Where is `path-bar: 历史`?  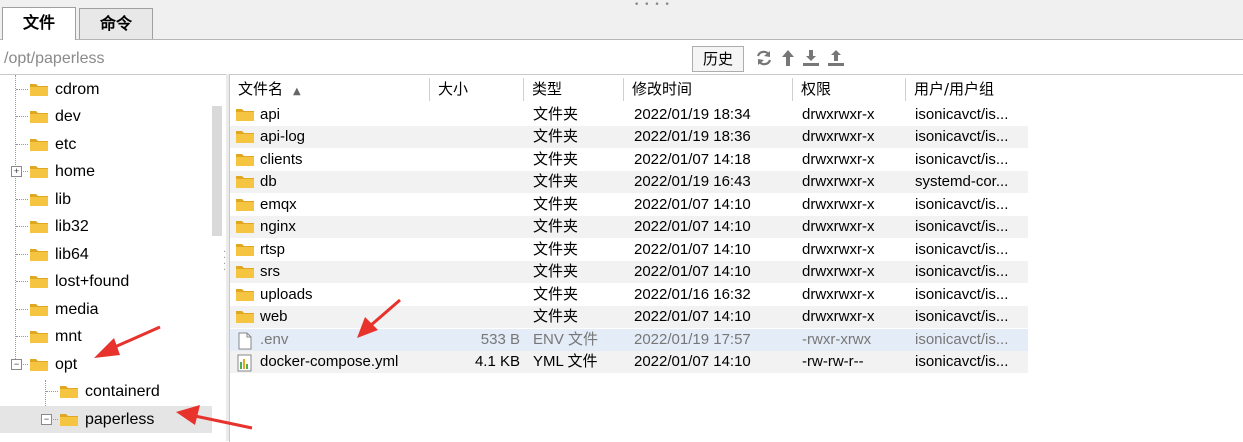 path-bar: 历史 is located at coordinates (621, 58).